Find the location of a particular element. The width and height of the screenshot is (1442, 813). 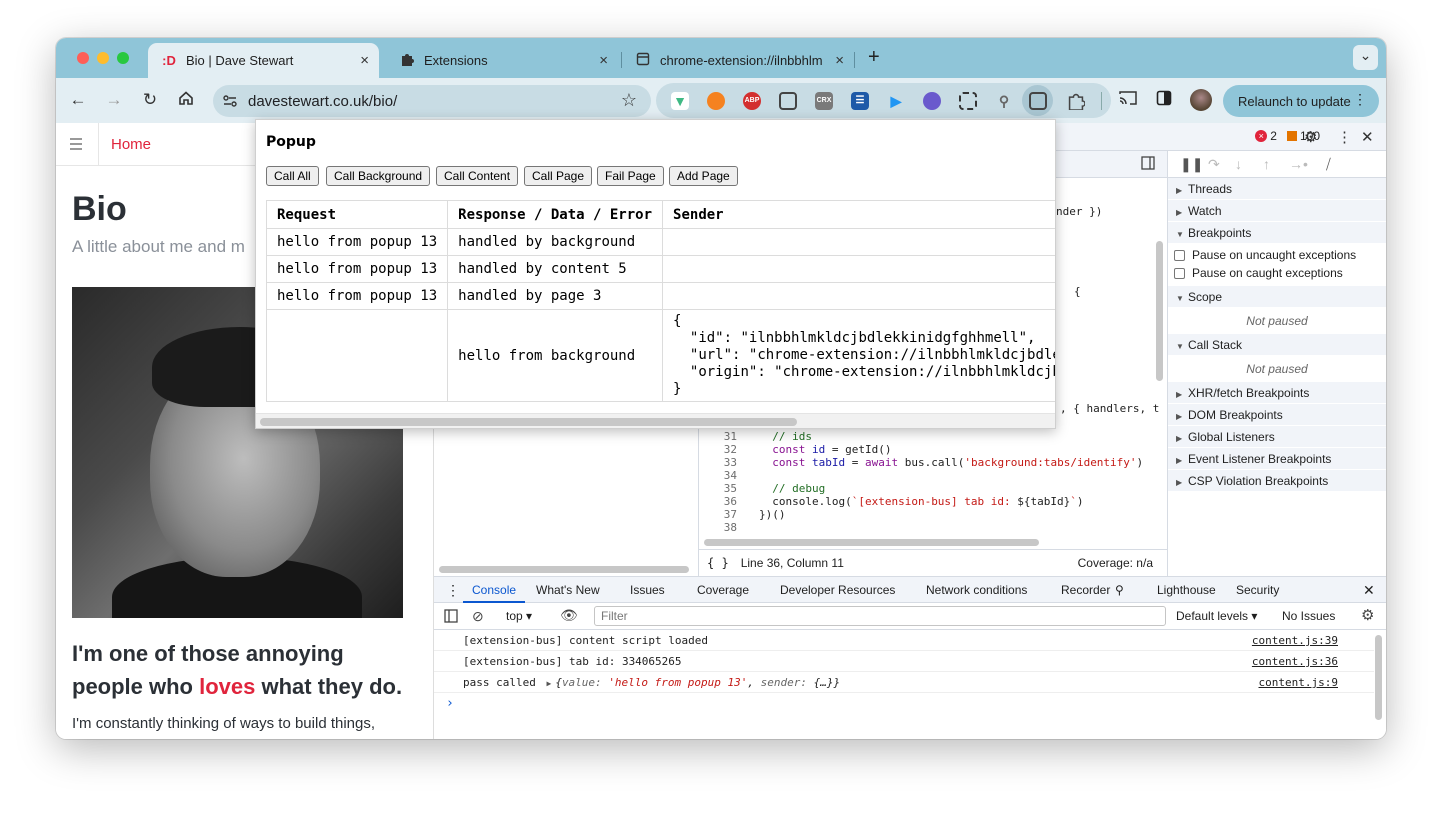

hamburger-menu-icon is located at coordinates (76, 145).